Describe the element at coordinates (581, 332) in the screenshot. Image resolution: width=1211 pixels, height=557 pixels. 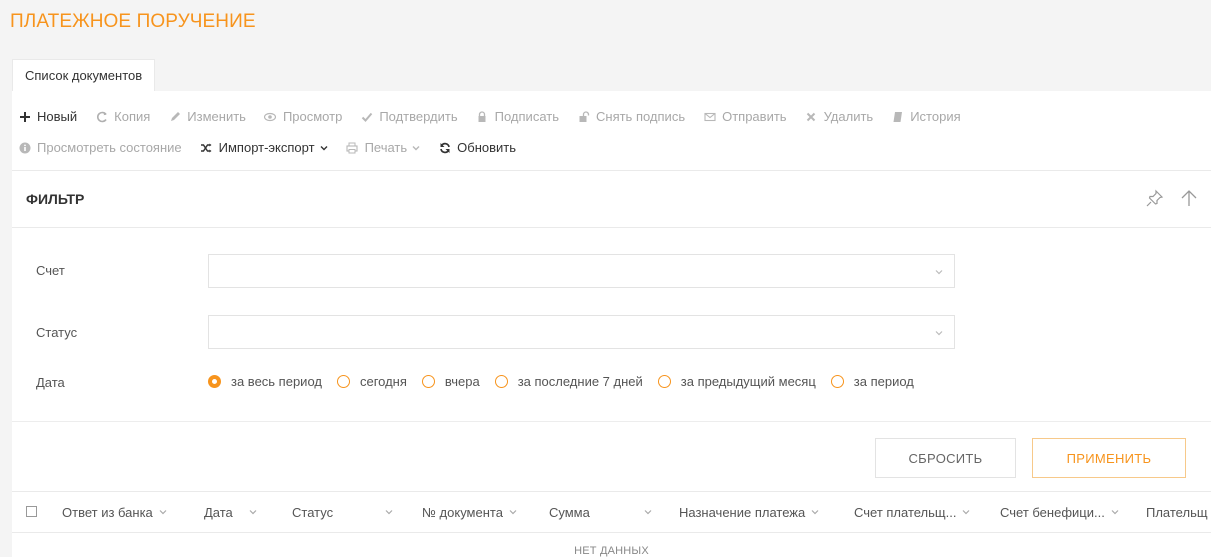
I see `status-select` at that location.